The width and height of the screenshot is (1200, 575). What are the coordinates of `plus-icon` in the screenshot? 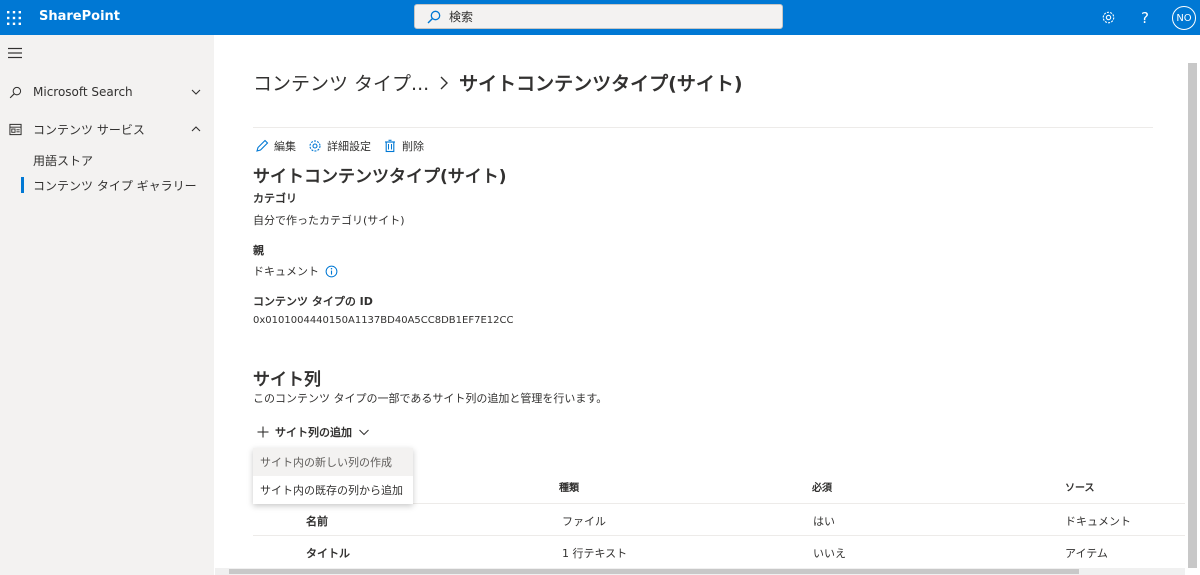 It's located at (263, 432).